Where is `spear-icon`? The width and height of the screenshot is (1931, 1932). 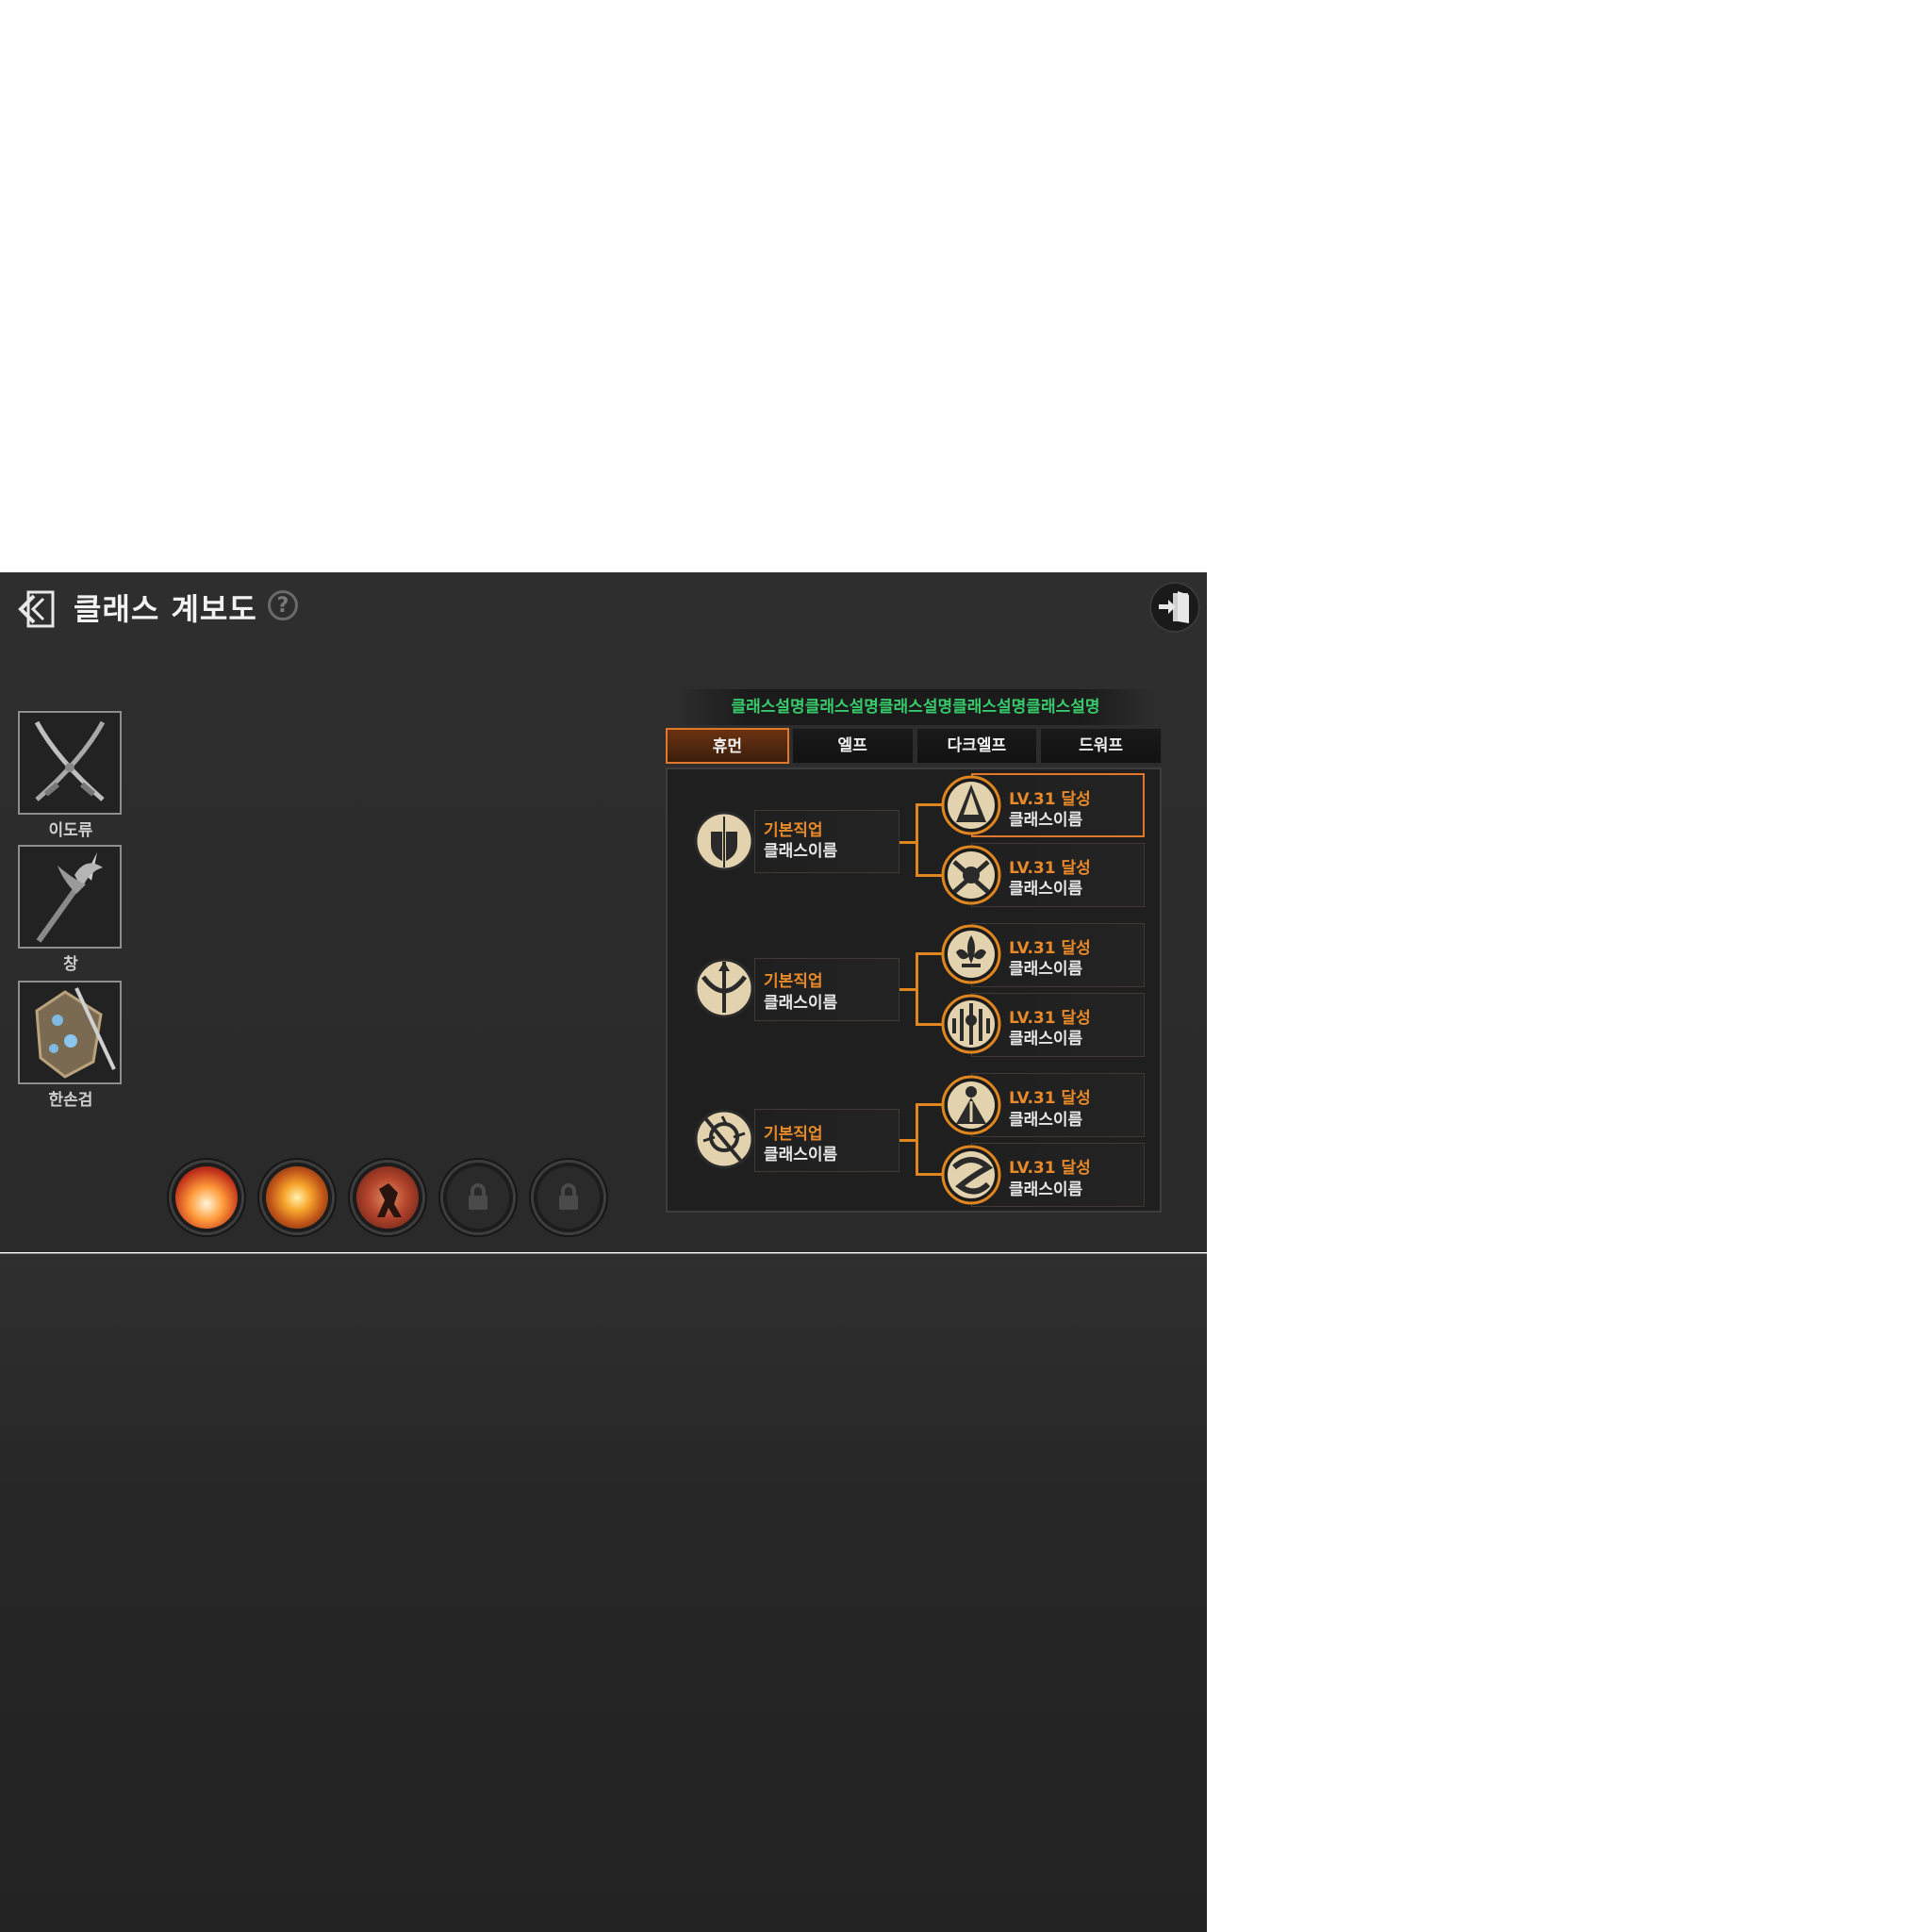
spear-icon is located at coordinates (70, 897).